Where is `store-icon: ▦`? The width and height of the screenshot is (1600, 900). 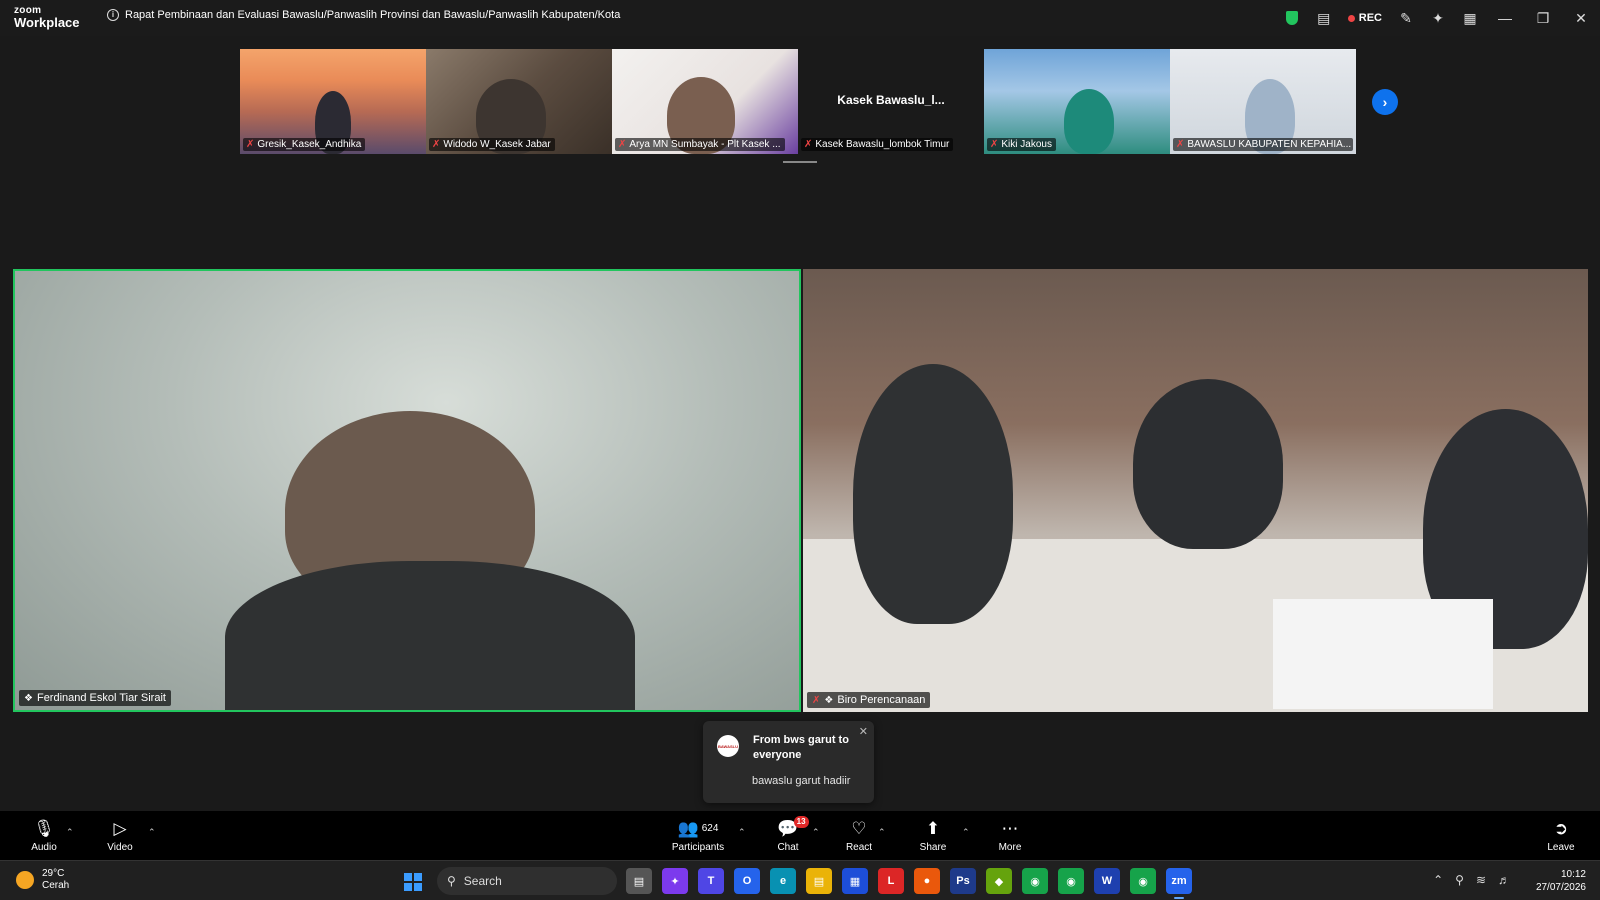 store-icon: ▦ is located at coordinates (855, 881).